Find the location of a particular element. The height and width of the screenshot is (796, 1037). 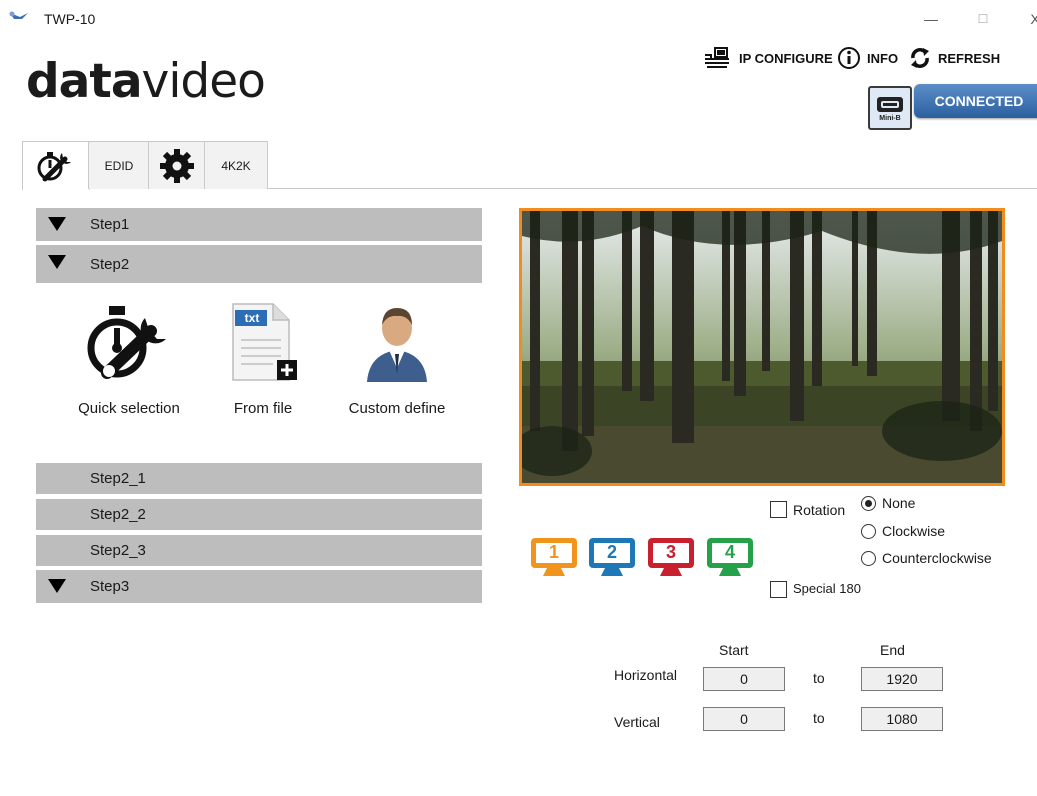

close-button: X is located at coordinates (1028, 19).